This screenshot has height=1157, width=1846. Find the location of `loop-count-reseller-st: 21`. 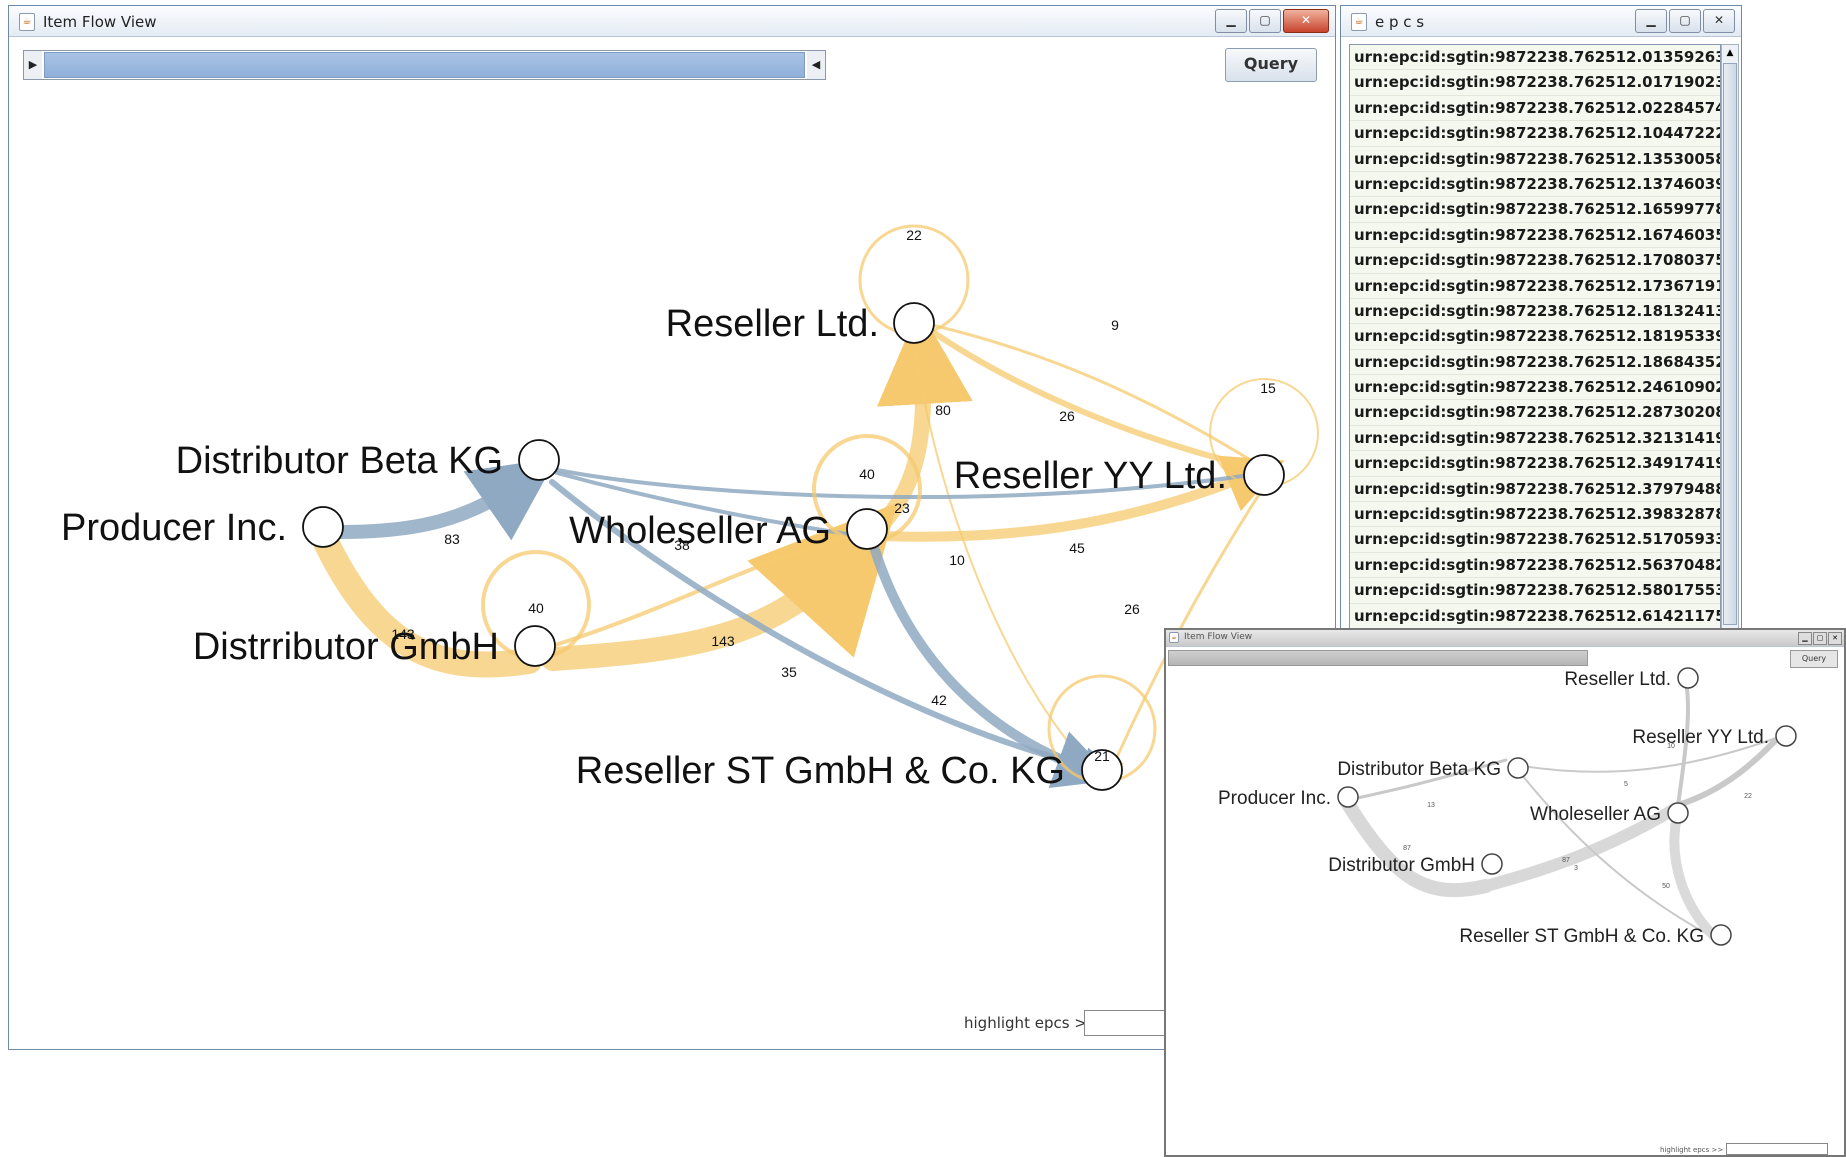

loop-count-reseller-st: 21 is located at coordinates (1102, 756).